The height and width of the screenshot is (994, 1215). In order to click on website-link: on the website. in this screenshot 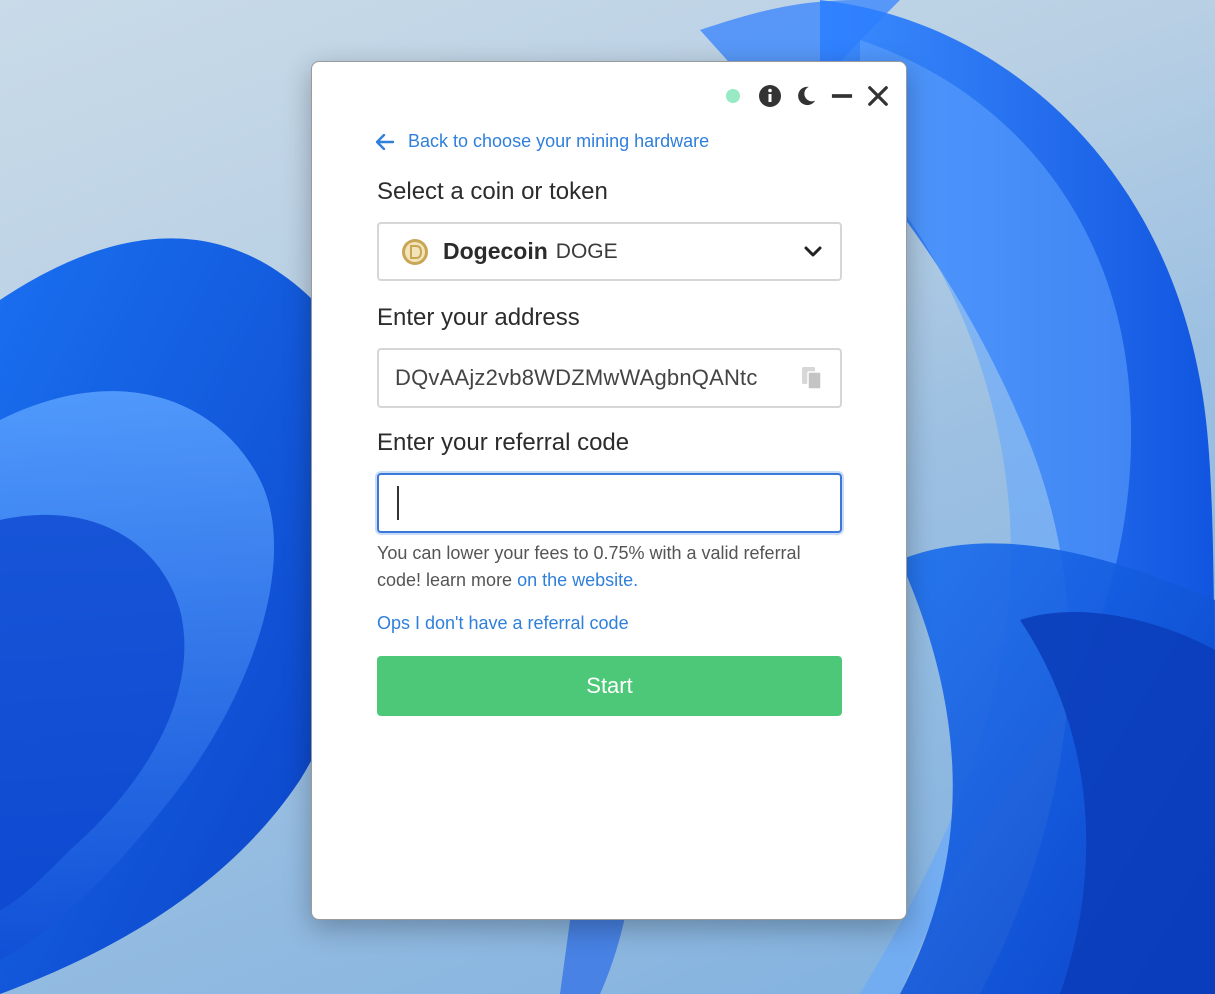, I will do `click(577, 580)`.